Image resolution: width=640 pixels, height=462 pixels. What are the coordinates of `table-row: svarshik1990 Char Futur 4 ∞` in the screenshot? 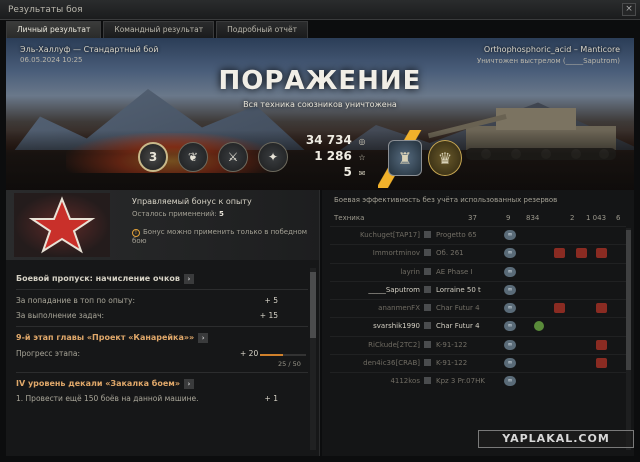 It's located at (478, 326).